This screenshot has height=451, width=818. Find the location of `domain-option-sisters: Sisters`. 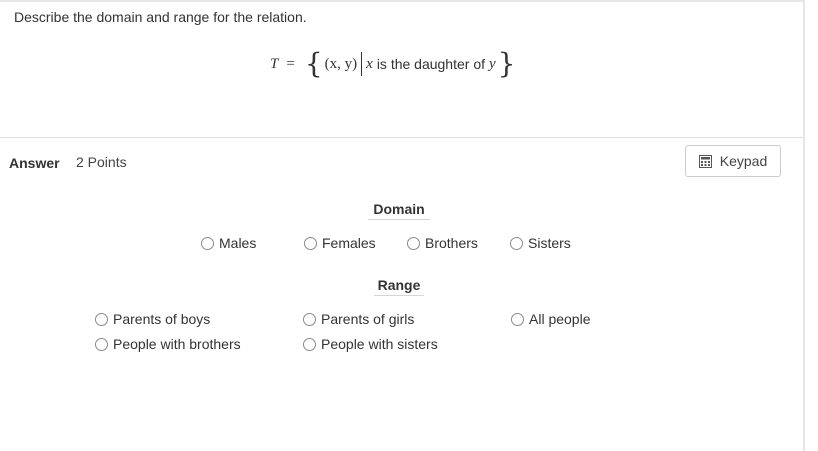

domain-option-sisters: Sisters is located at coordinates (540, 243).